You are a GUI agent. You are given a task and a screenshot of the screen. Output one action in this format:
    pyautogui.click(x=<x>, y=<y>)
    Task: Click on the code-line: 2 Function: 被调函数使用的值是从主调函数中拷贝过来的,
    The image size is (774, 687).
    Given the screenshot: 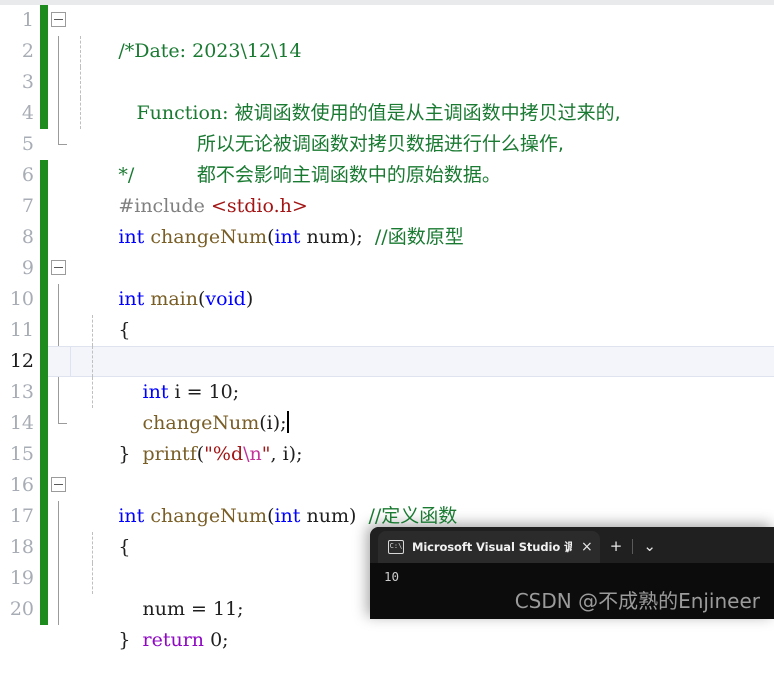 What is the action you would take?
    pyautogui.click(x=387, y=80)
    